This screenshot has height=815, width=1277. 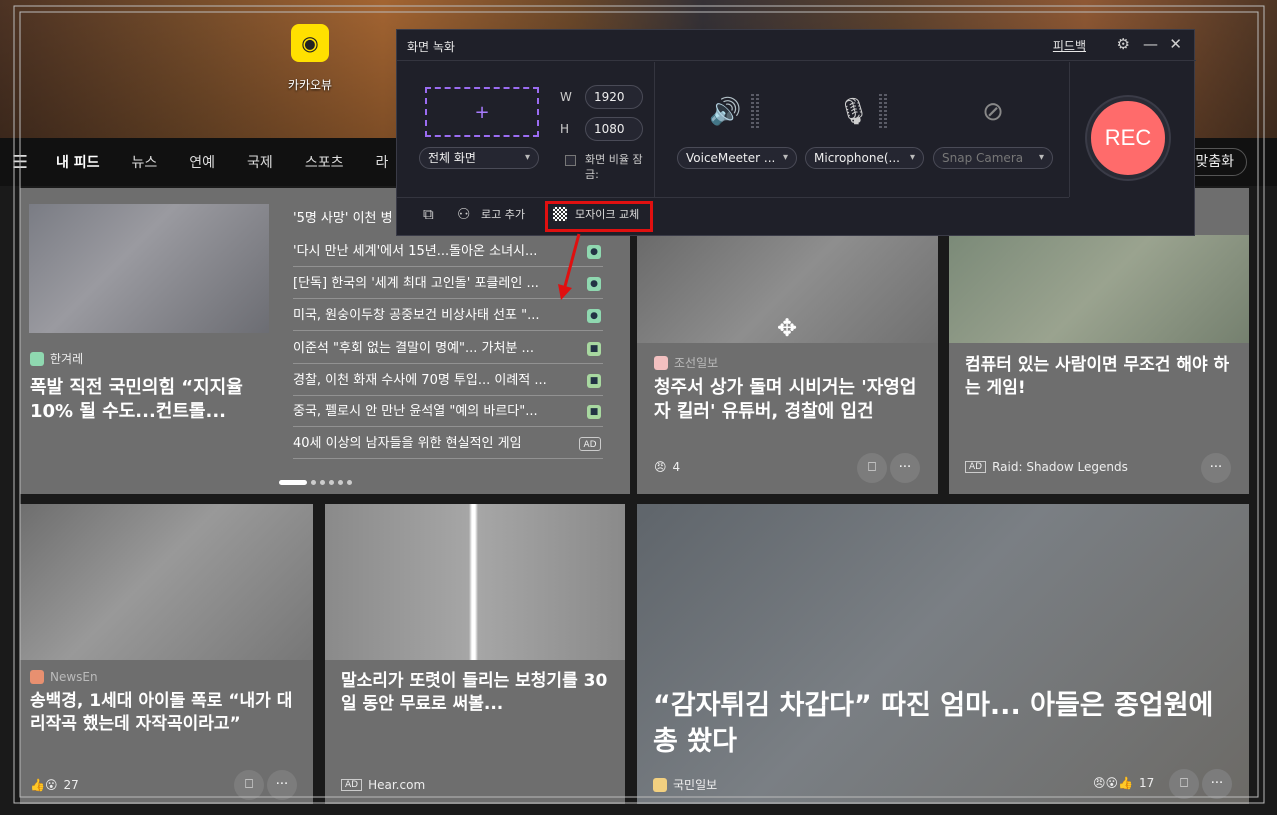 I want to click on feedback-link: 피드백, so click(x=1069, y=45).